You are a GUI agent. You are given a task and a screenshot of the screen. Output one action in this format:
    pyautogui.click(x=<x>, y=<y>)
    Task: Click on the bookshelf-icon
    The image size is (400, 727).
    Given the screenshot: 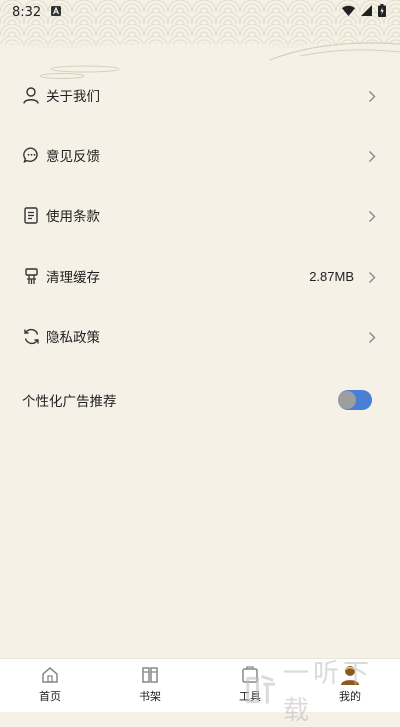 What is the action you would take?
    pyautogui.click(x=150, y=675)
    